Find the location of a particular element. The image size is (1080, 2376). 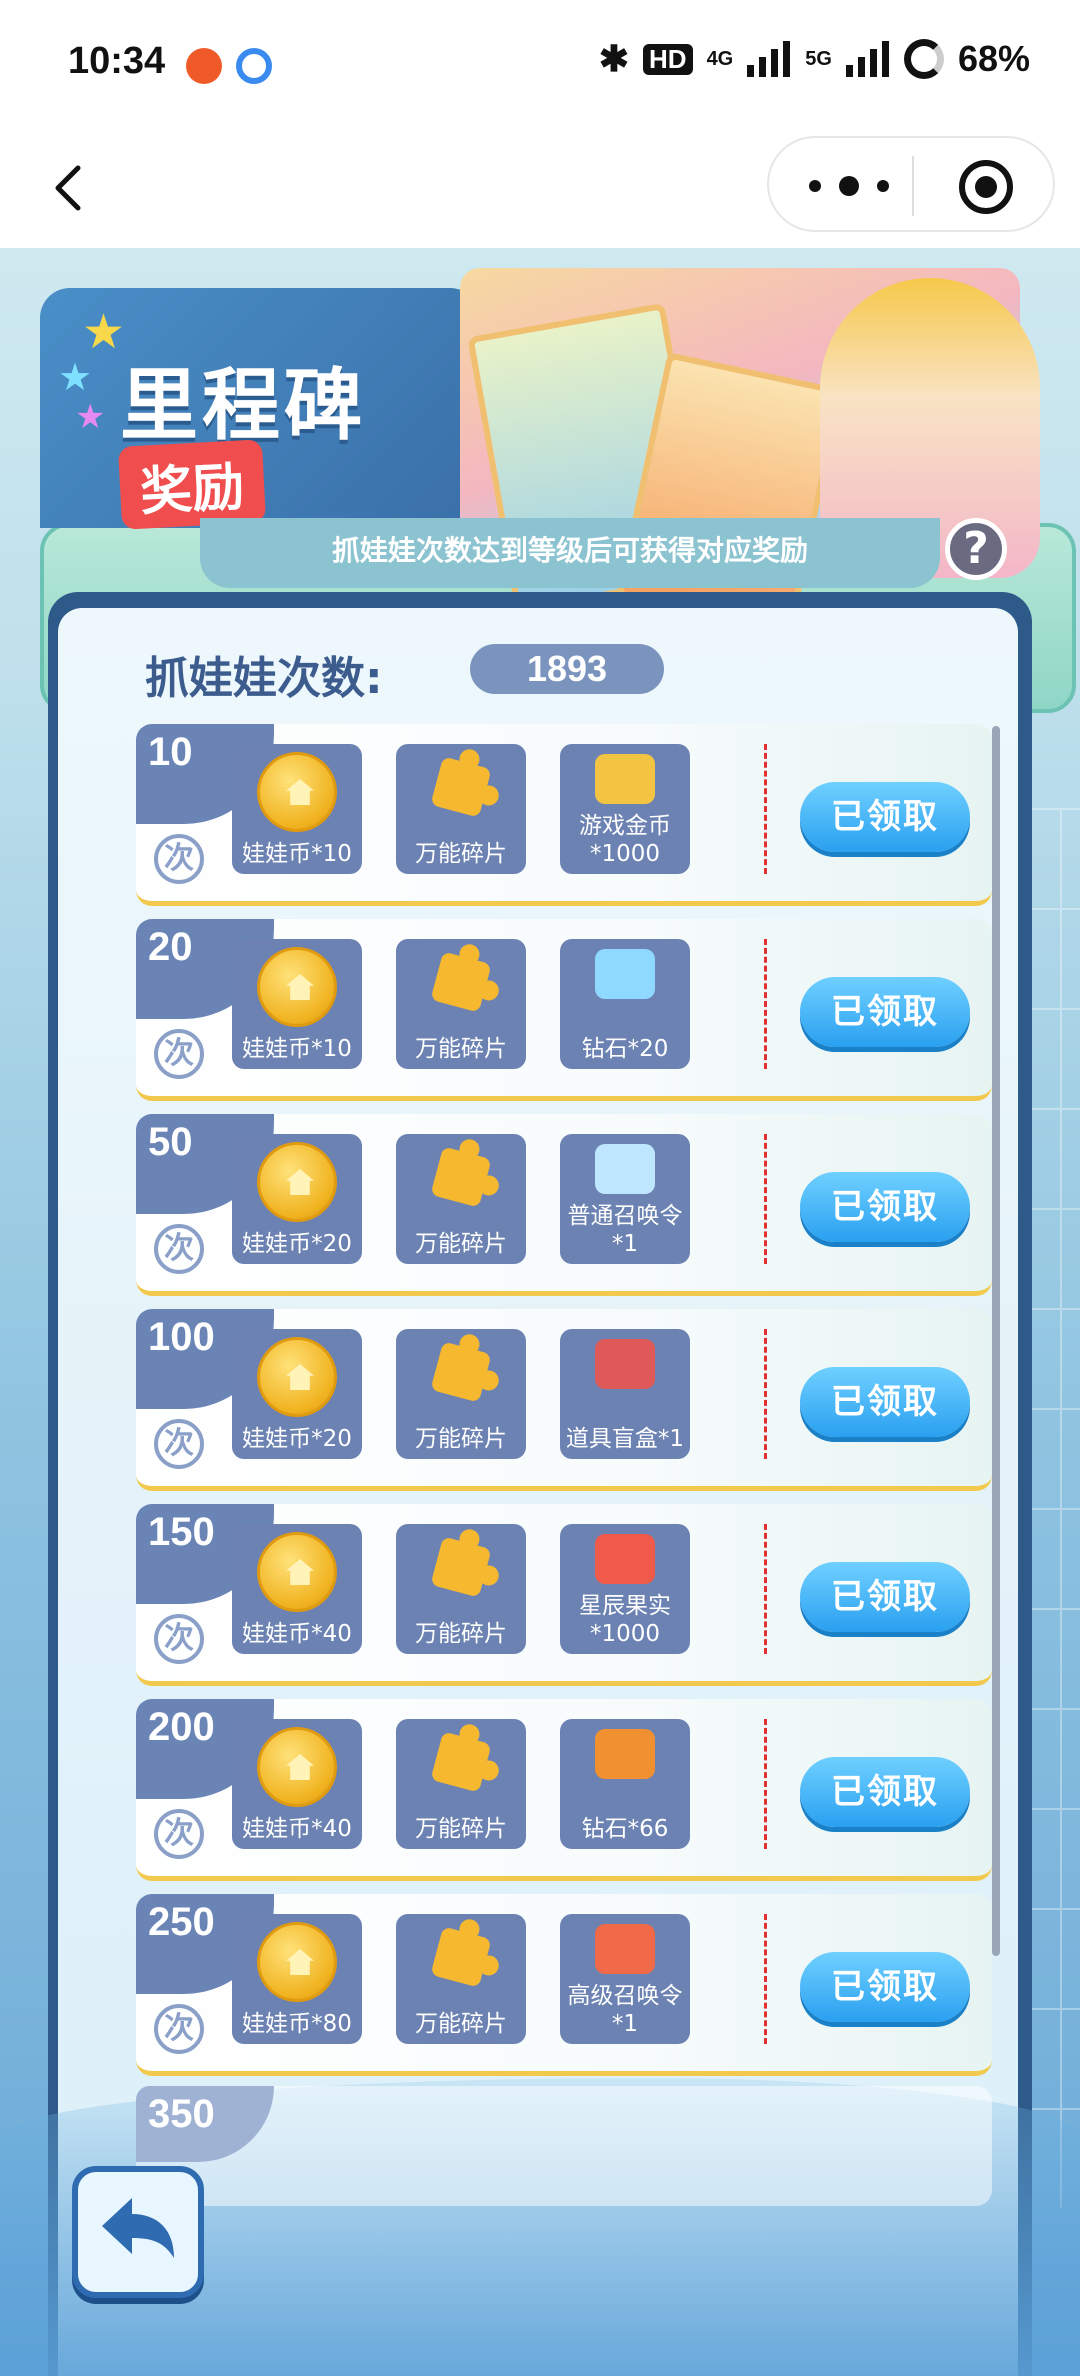

reward-doll-coin: 娃娃币*40 is located at coordinates (297, 1784).